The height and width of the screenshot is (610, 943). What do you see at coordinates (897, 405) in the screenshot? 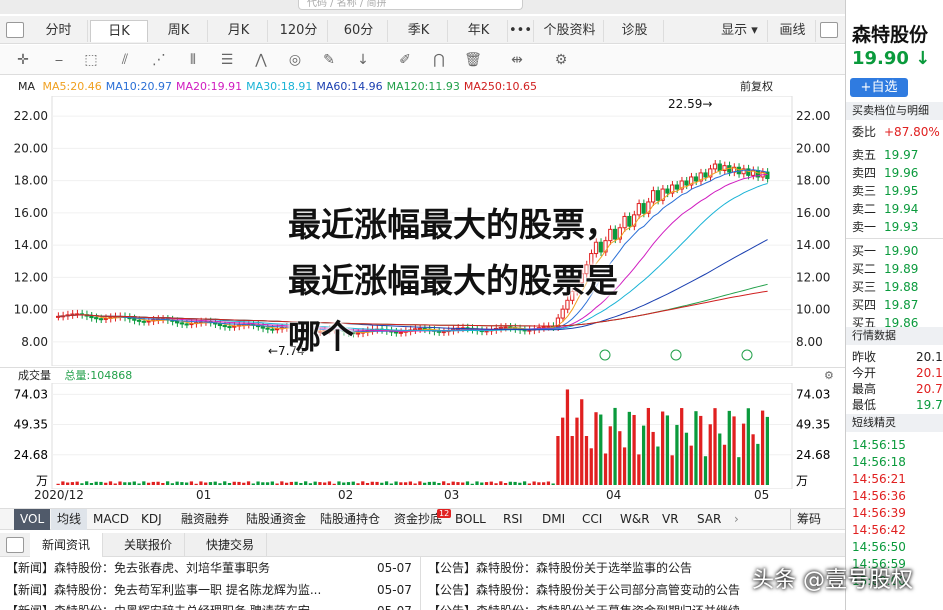
I see `quote-row: 最低 19.70` at bounding box center [897, 405].